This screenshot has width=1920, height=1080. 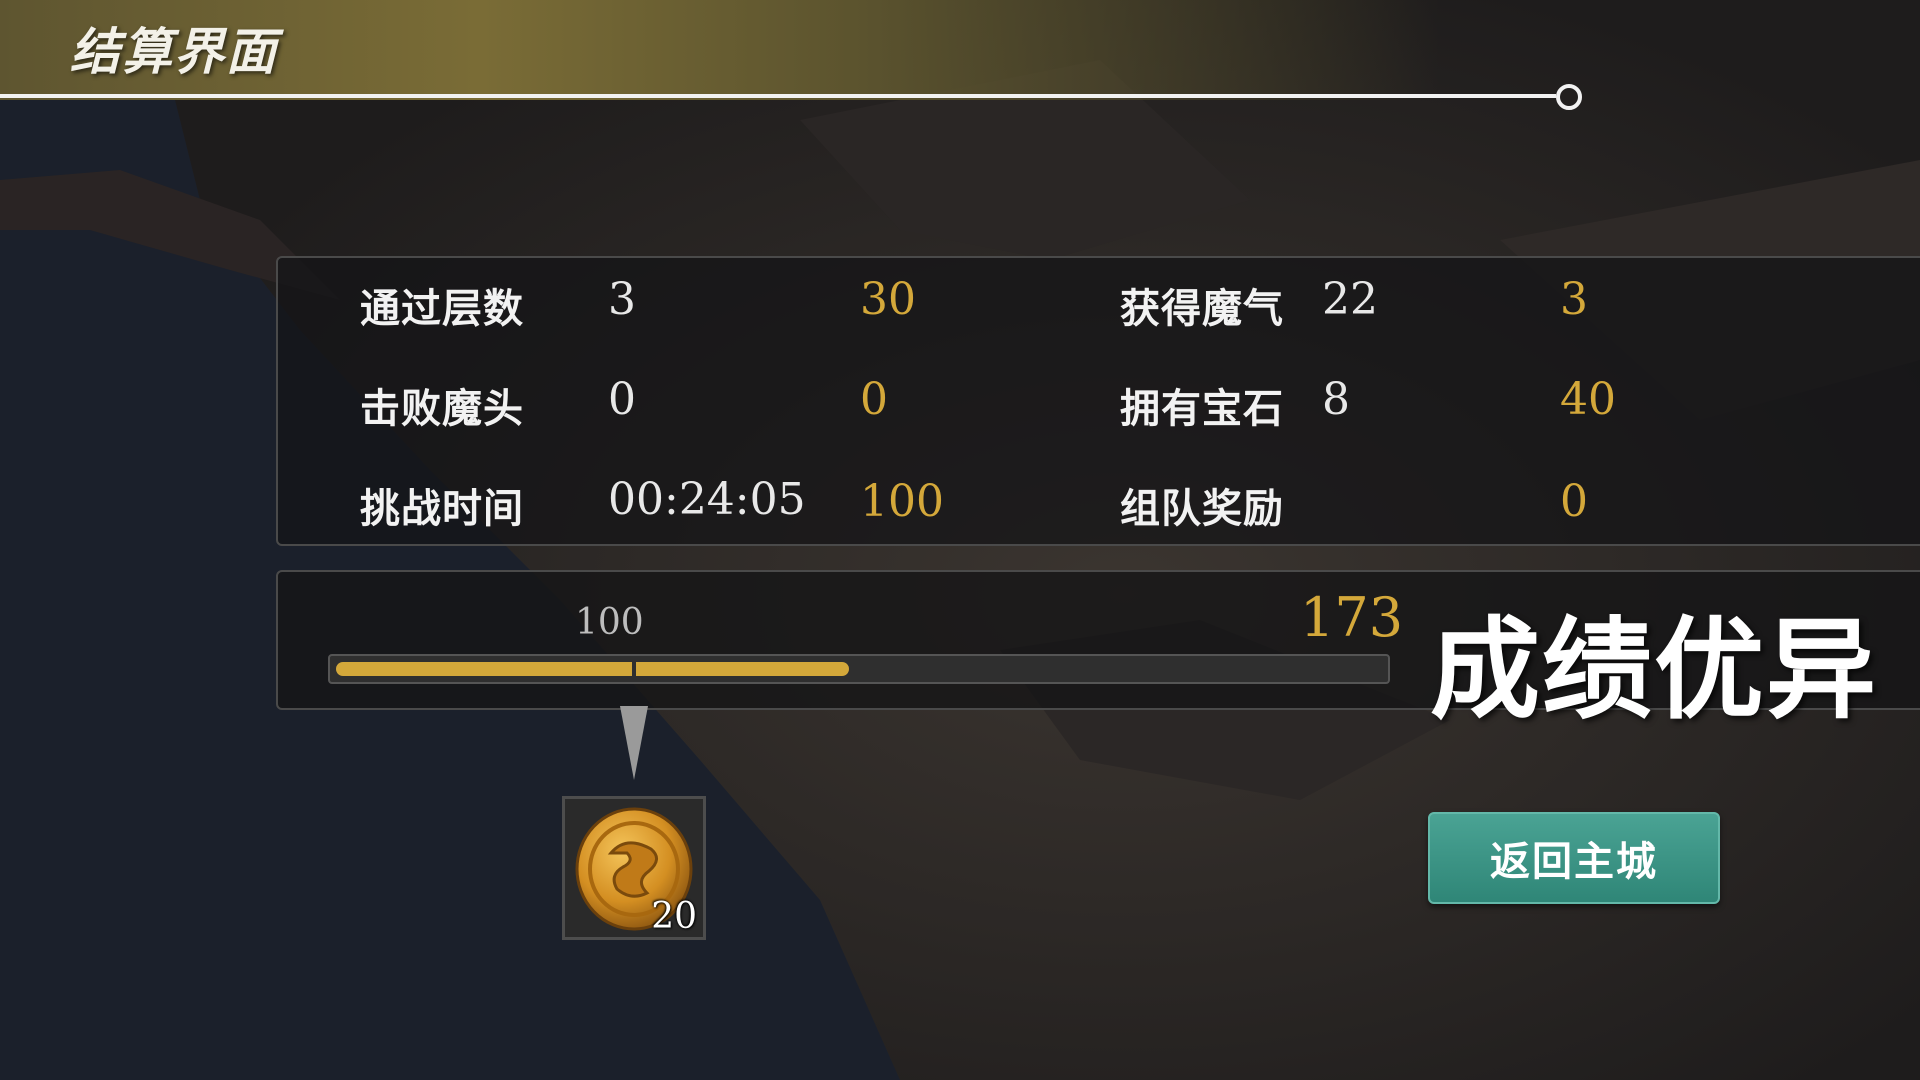 What do you see at coordinates (174, 51) in the screenshot?
I see `page-title: 结算界面` at bounding box center [174, 51].